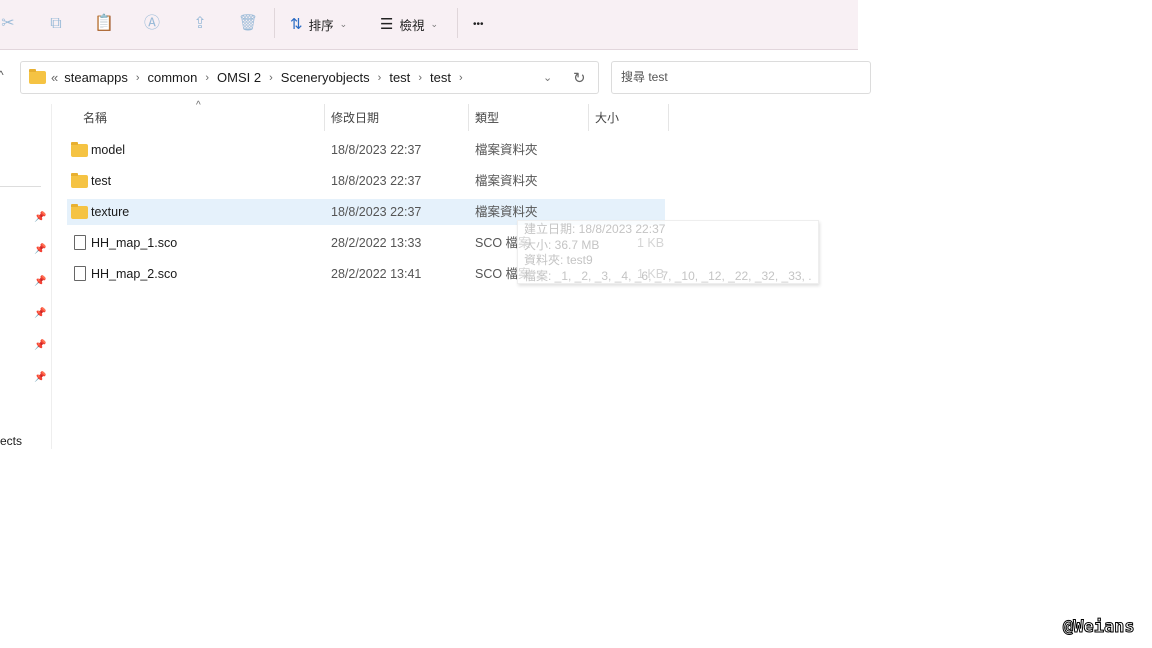  I want to click on copy-icon: ⧉, so click(56, 24).